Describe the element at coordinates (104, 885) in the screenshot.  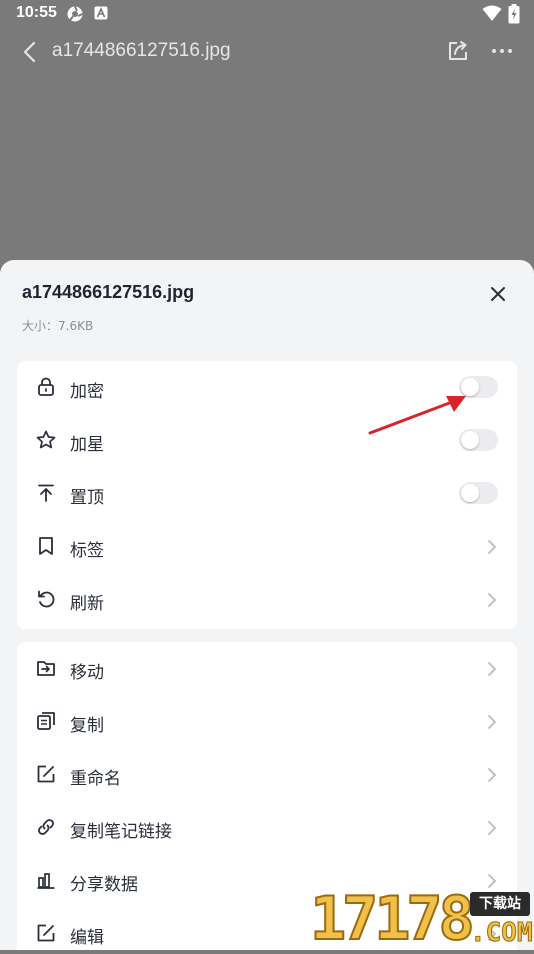
I see `option-label: 分享数据` at that location.